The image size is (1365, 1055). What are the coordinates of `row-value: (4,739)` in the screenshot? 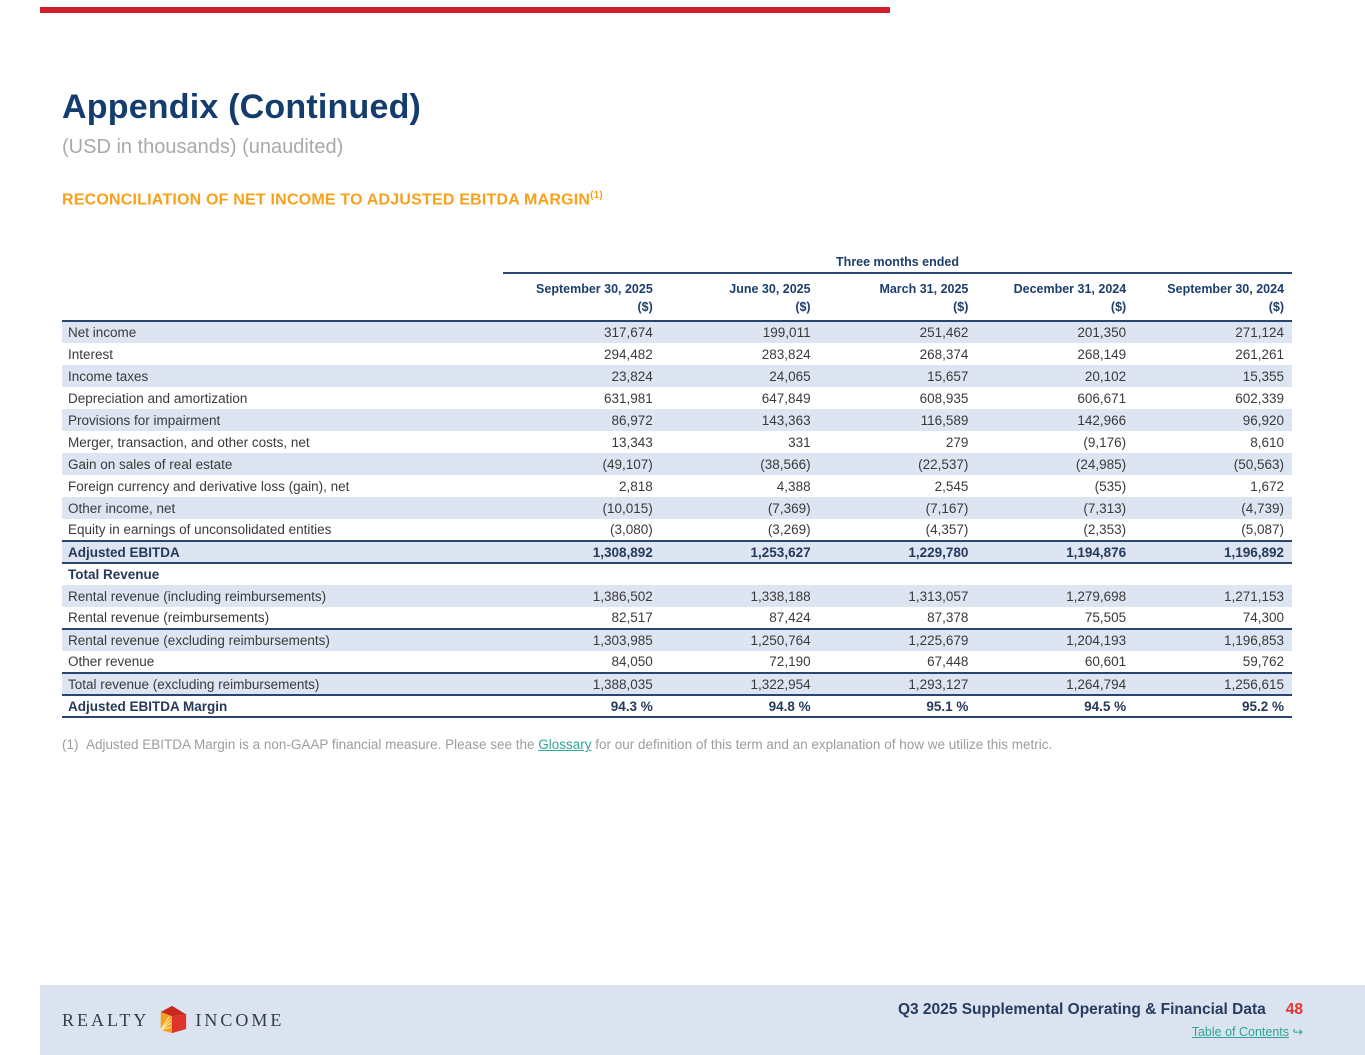 It's located at (1213, 508).